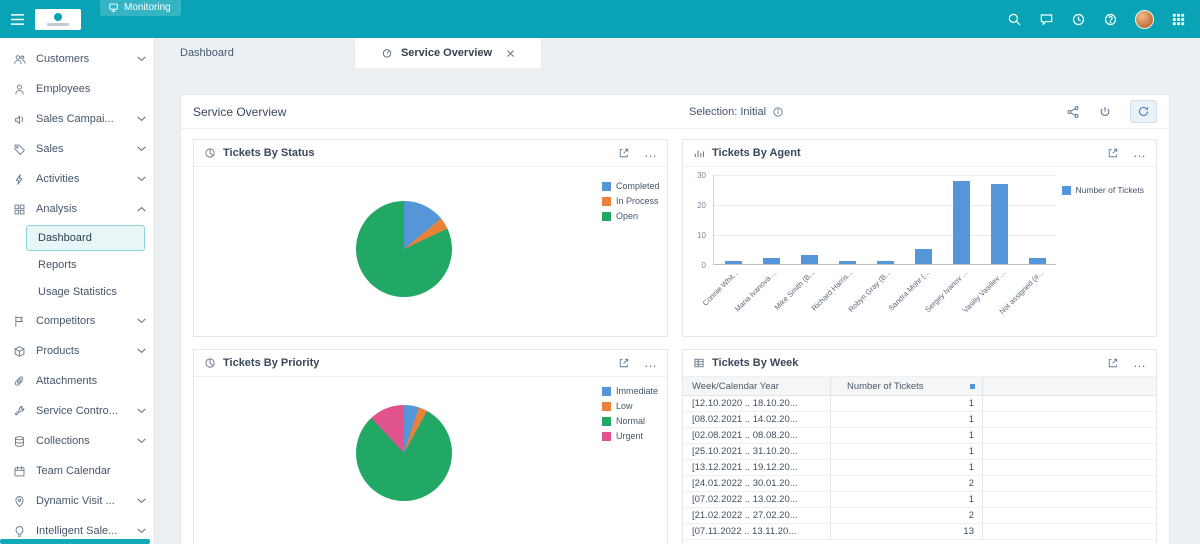 This screenshot has height=544, width=1200. Describe the element at coordinates (58, 19) in the screenshot. I see `brand-logo` at that location.